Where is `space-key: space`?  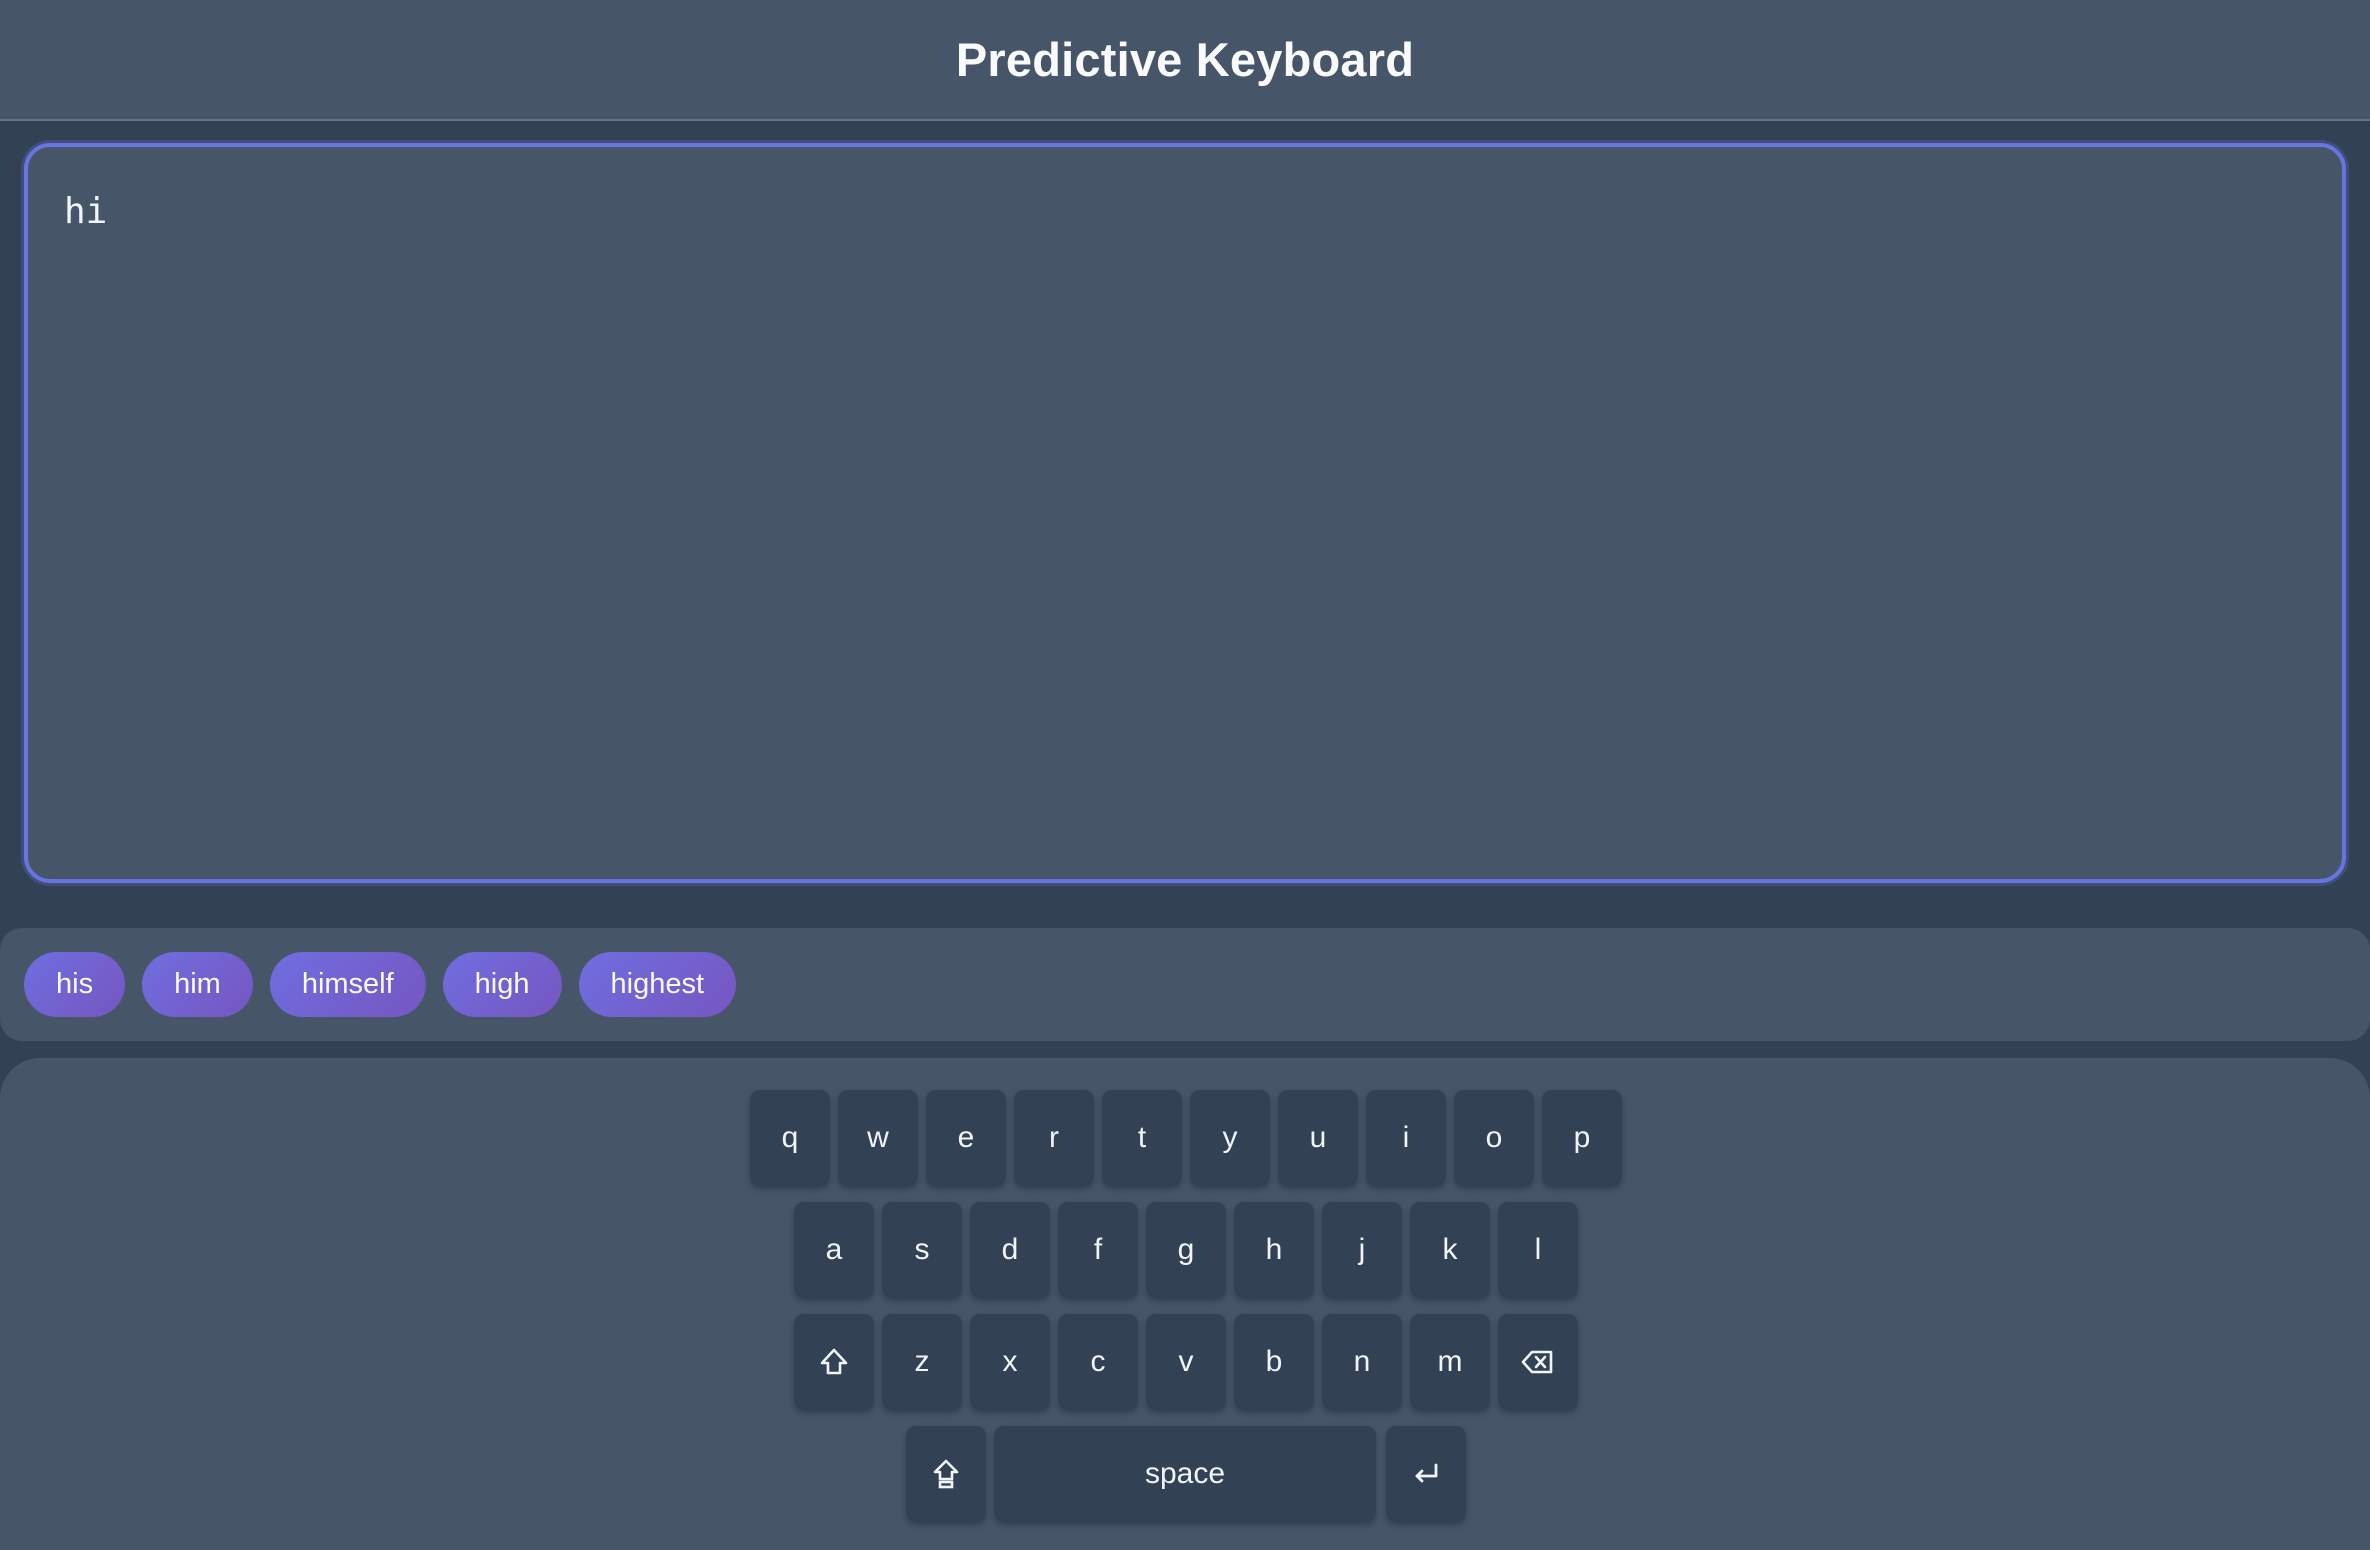 space-key: space is located at coordinates (1185, 1474).